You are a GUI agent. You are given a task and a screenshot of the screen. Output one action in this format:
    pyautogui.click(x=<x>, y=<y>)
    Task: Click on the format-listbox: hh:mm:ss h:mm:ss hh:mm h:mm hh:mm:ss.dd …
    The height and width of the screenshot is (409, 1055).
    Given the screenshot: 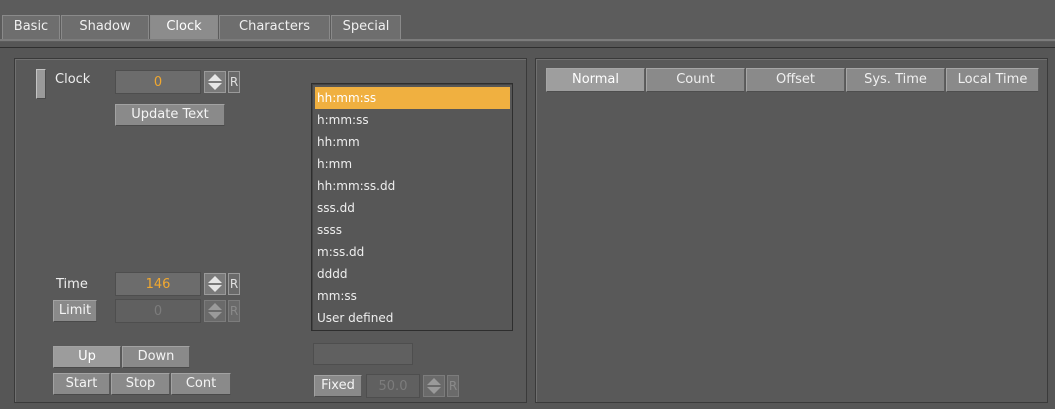 What is the action you would take?
    pyautogui.click(x=412, y=207)
    